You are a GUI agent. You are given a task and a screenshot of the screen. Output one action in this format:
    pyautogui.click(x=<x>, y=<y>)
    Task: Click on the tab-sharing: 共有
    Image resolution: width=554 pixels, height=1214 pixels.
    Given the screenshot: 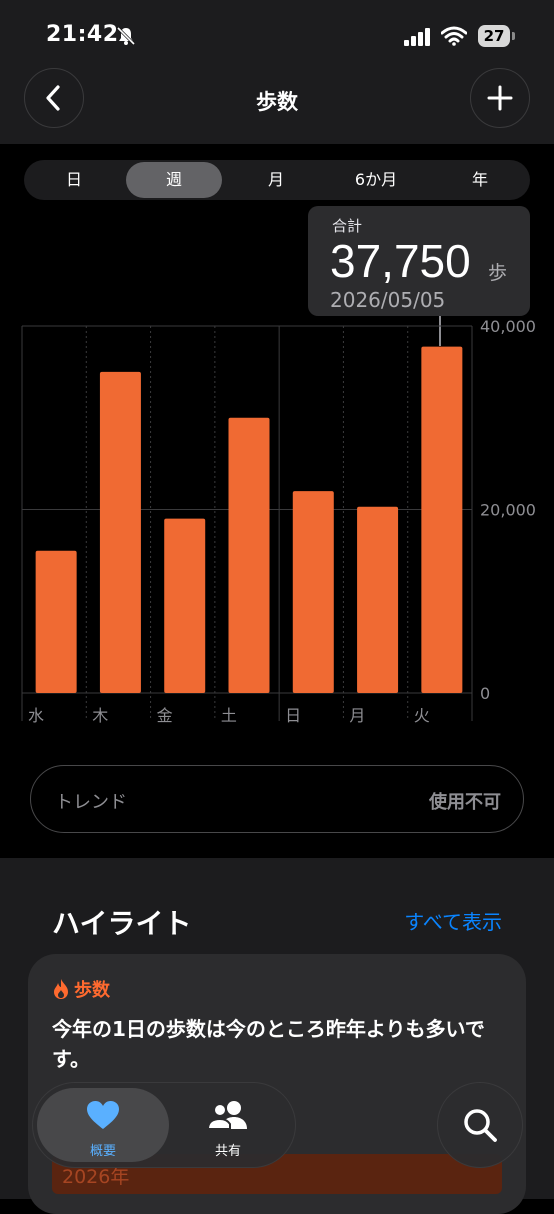 What is the action you would take?
    pyautogui.click(x=228, y=1125)
    